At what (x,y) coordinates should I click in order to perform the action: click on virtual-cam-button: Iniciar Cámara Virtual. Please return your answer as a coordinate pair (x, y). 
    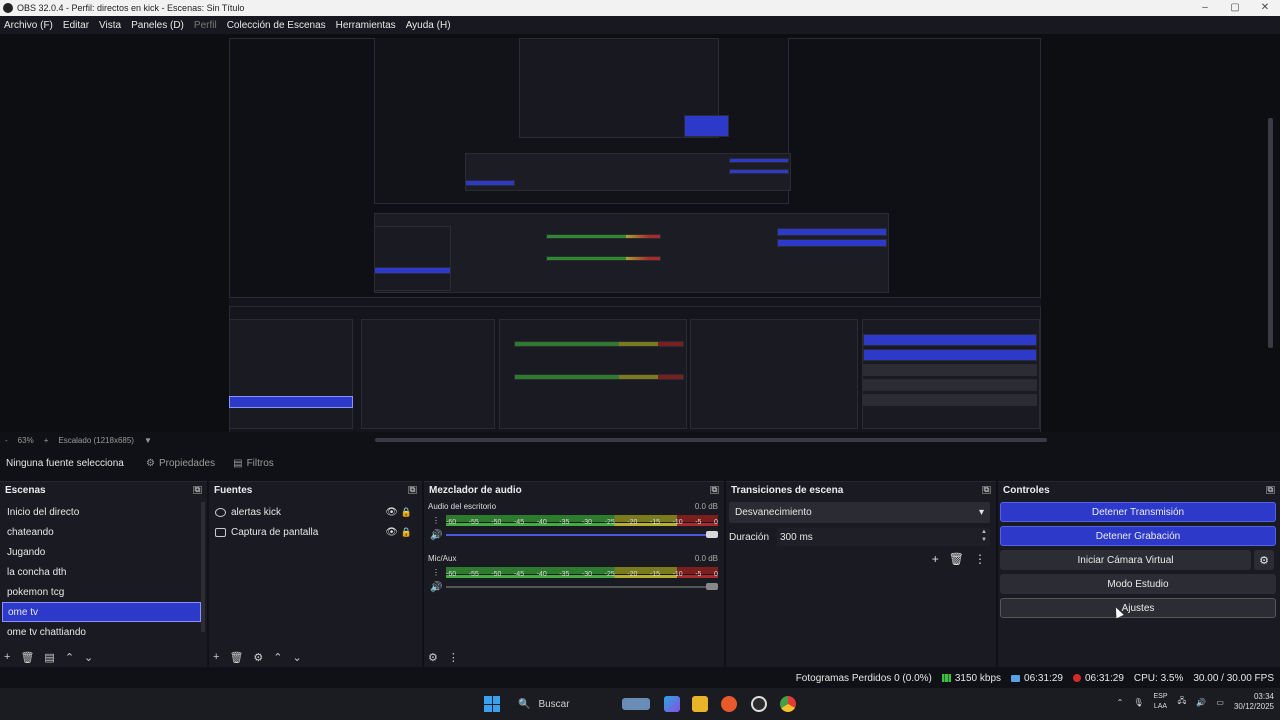
    Looking at the image, I should click on (1125, 560).